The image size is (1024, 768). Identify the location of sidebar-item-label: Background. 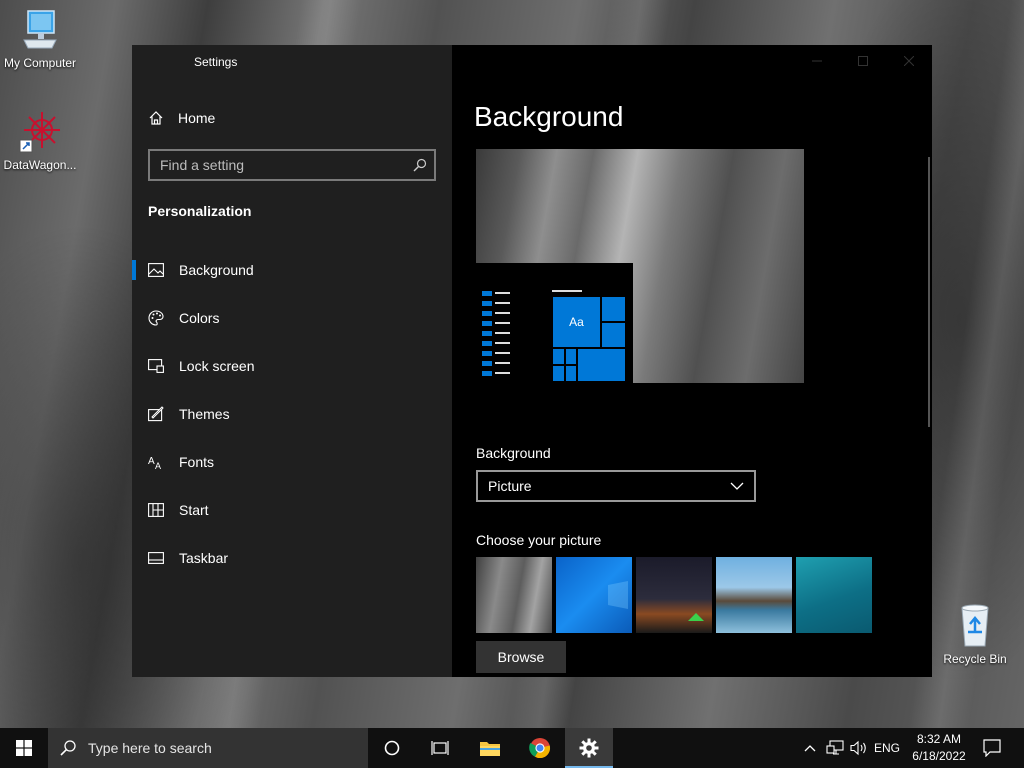
(216, 270).